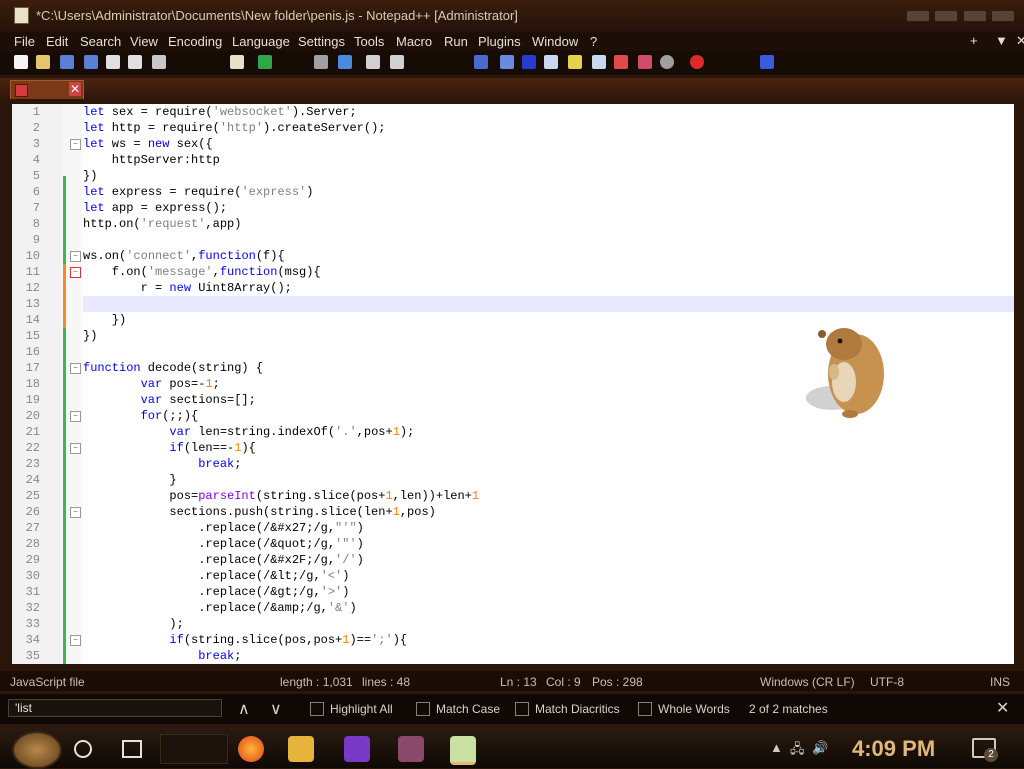  I want to click on menu-item: Edit, so click(57, 41).